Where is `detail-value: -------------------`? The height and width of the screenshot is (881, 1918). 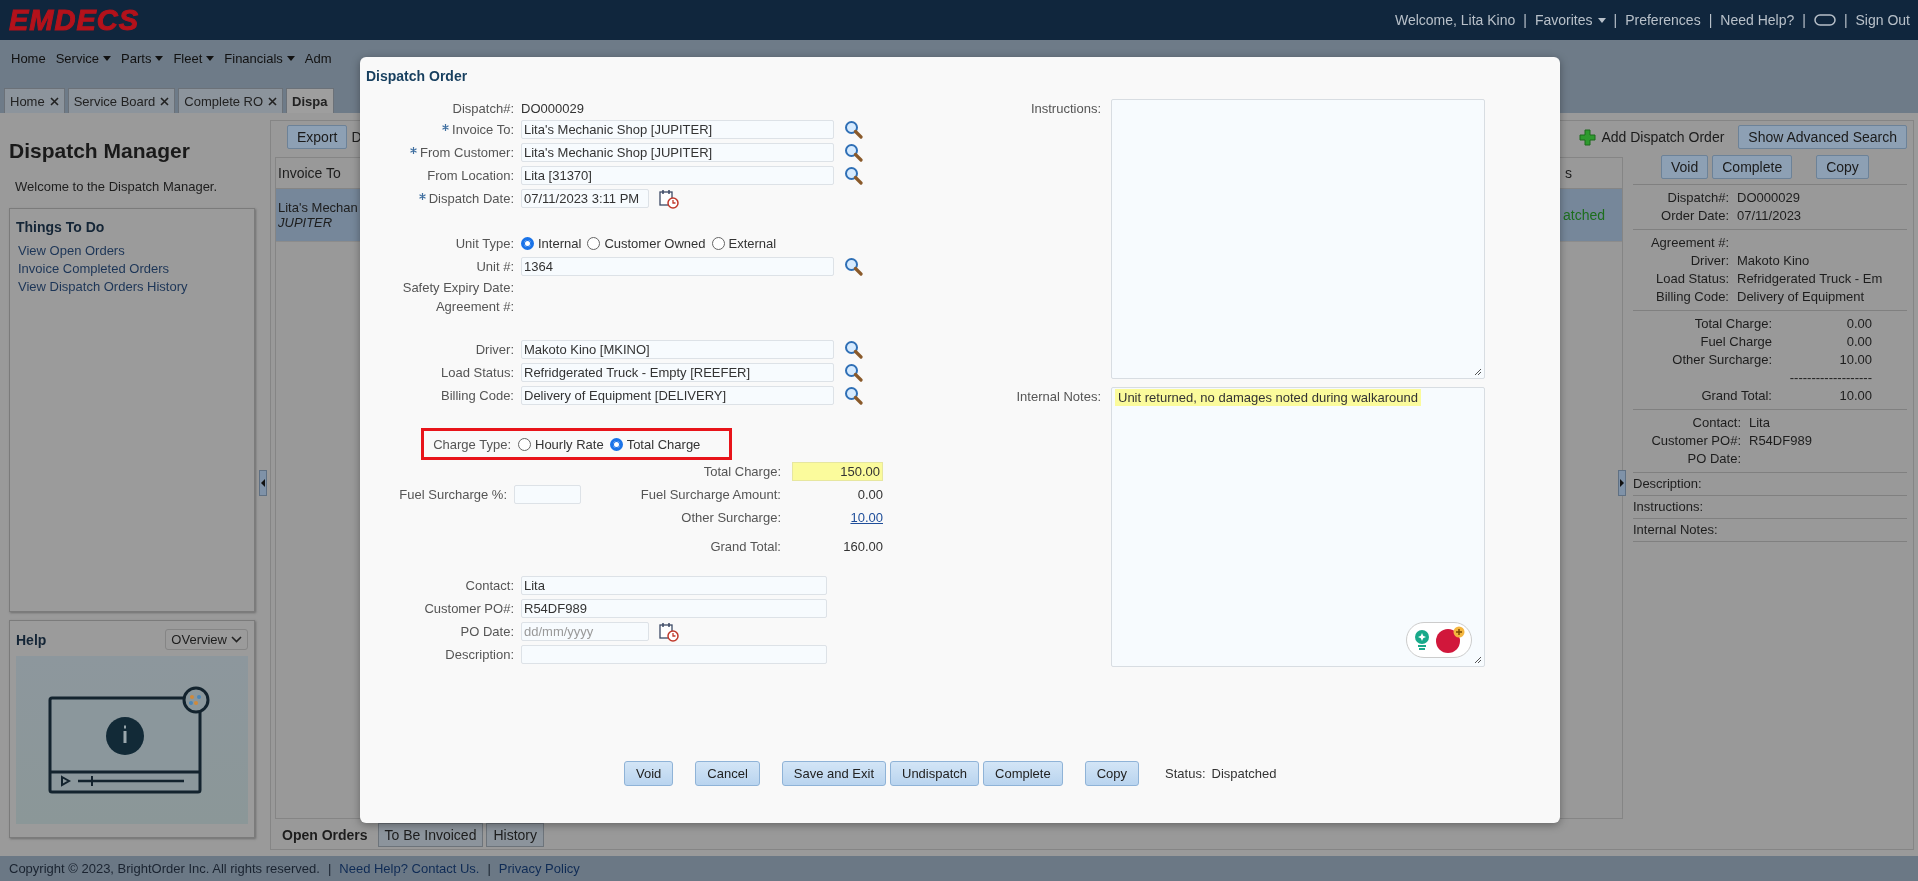
detail-value: ------------------- is located at coordinates (1830, 378).